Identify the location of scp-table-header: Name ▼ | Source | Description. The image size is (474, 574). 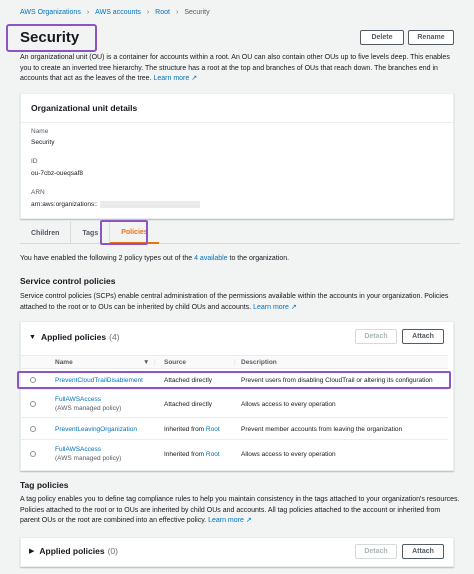
(234, 362).